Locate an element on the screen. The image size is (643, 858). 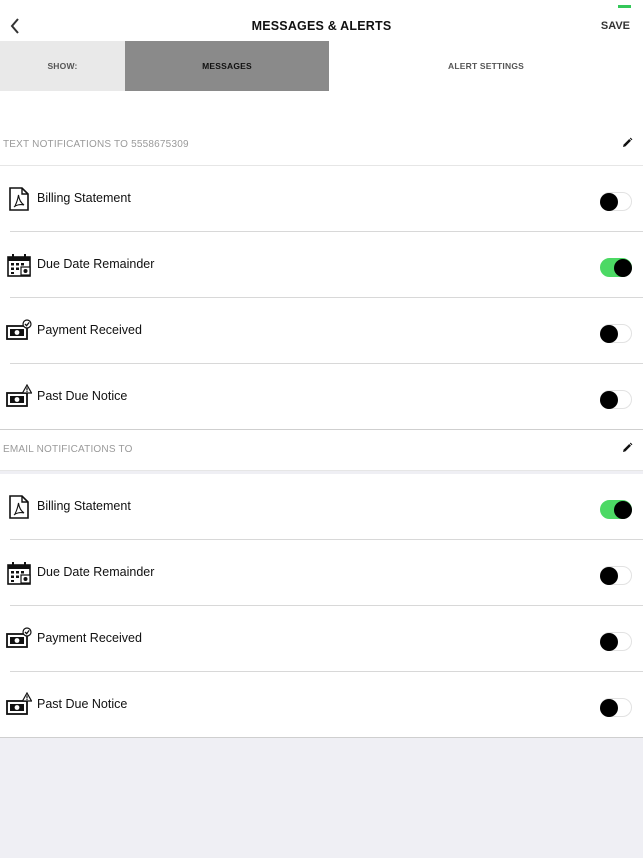
list-item-email-due-date: Due Date Remainder is located at coordinates (321, 573).